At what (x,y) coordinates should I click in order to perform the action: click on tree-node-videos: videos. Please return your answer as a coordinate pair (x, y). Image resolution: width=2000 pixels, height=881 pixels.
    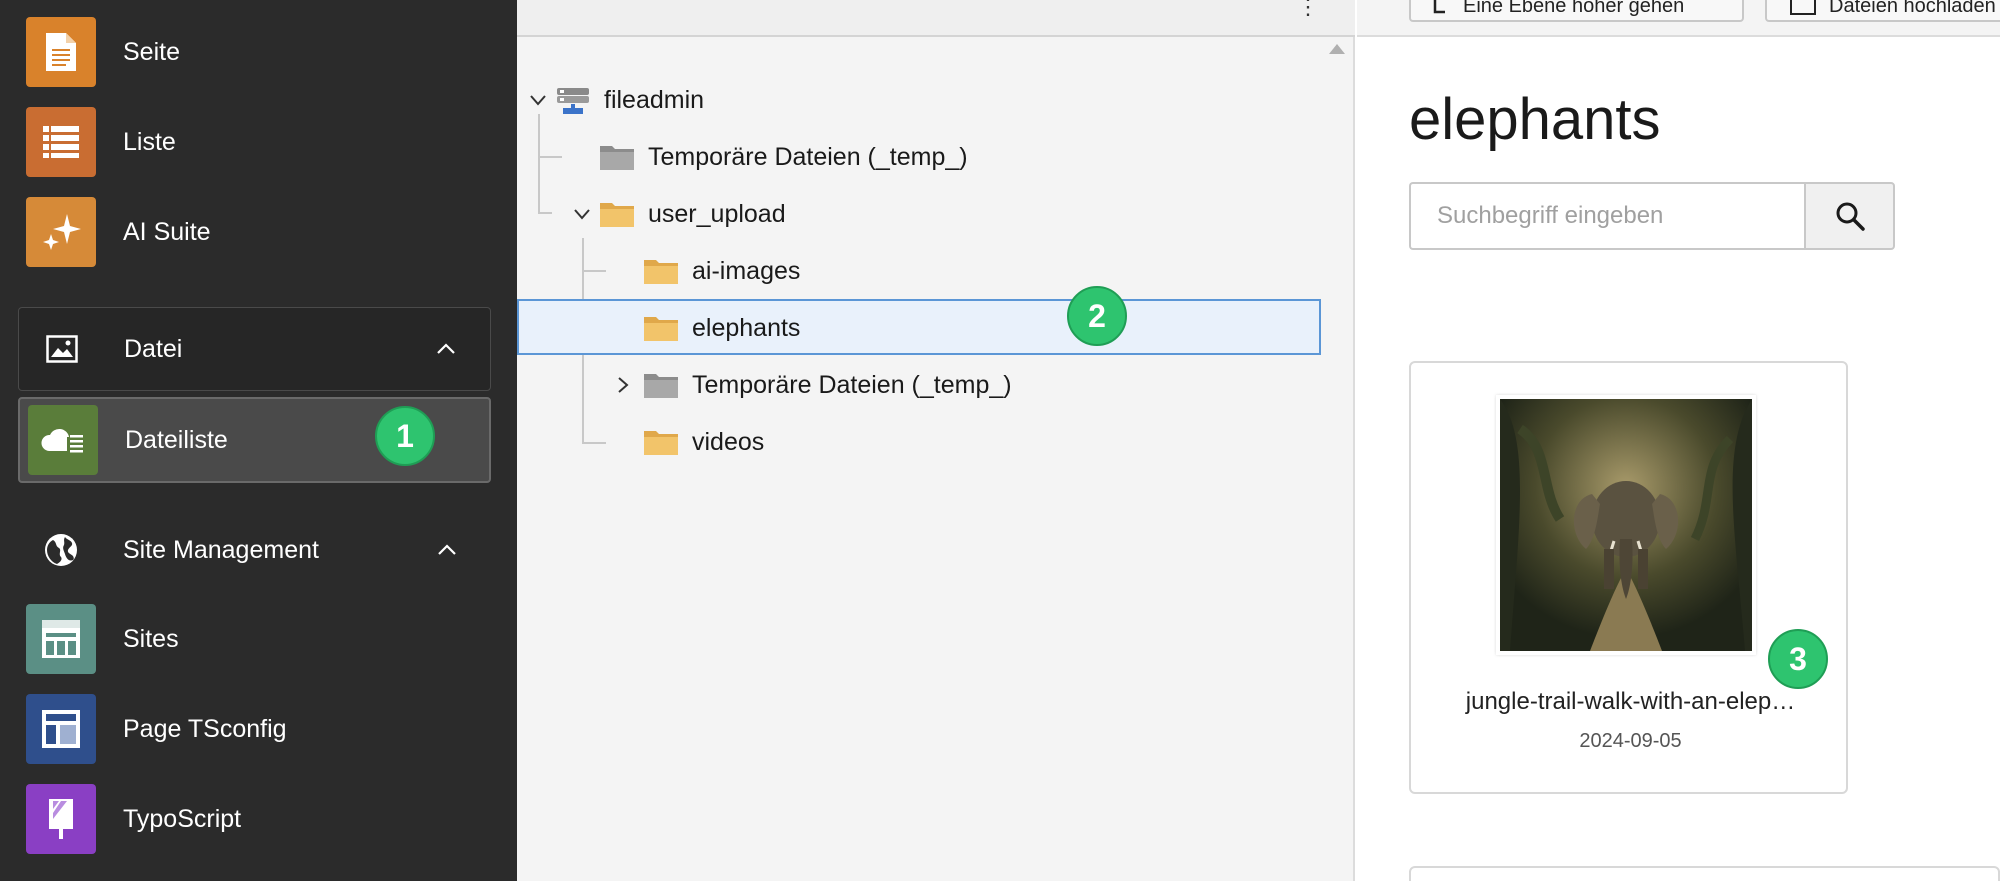
    Looking at the image, I should click on (703, 442).